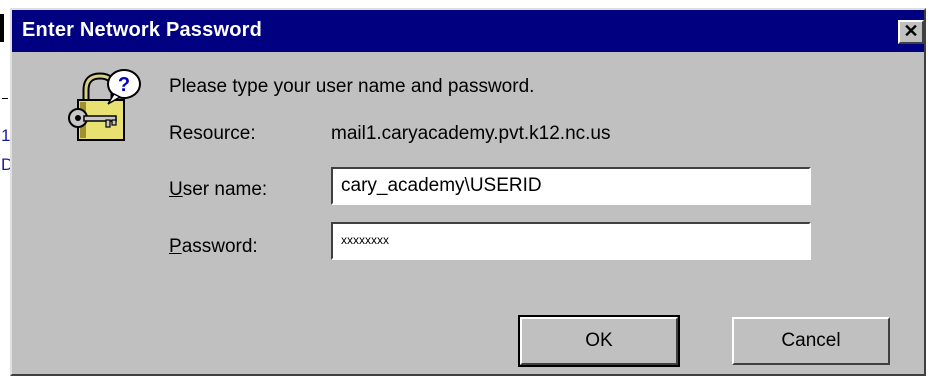 The height and width of the screenshot is (378, 930). I want to click on username-label-mnemonic: U, so click(176, 189).